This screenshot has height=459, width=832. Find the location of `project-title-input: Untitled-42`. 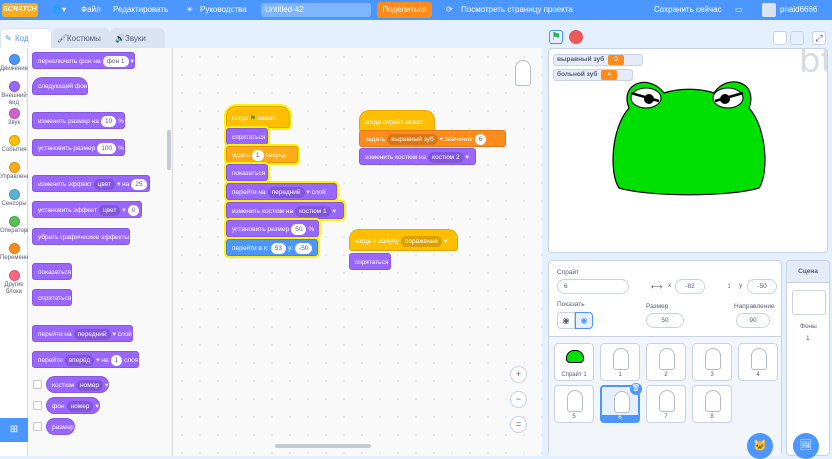

project-title-input: Untitled-42 is located at coordinates (316, 10).